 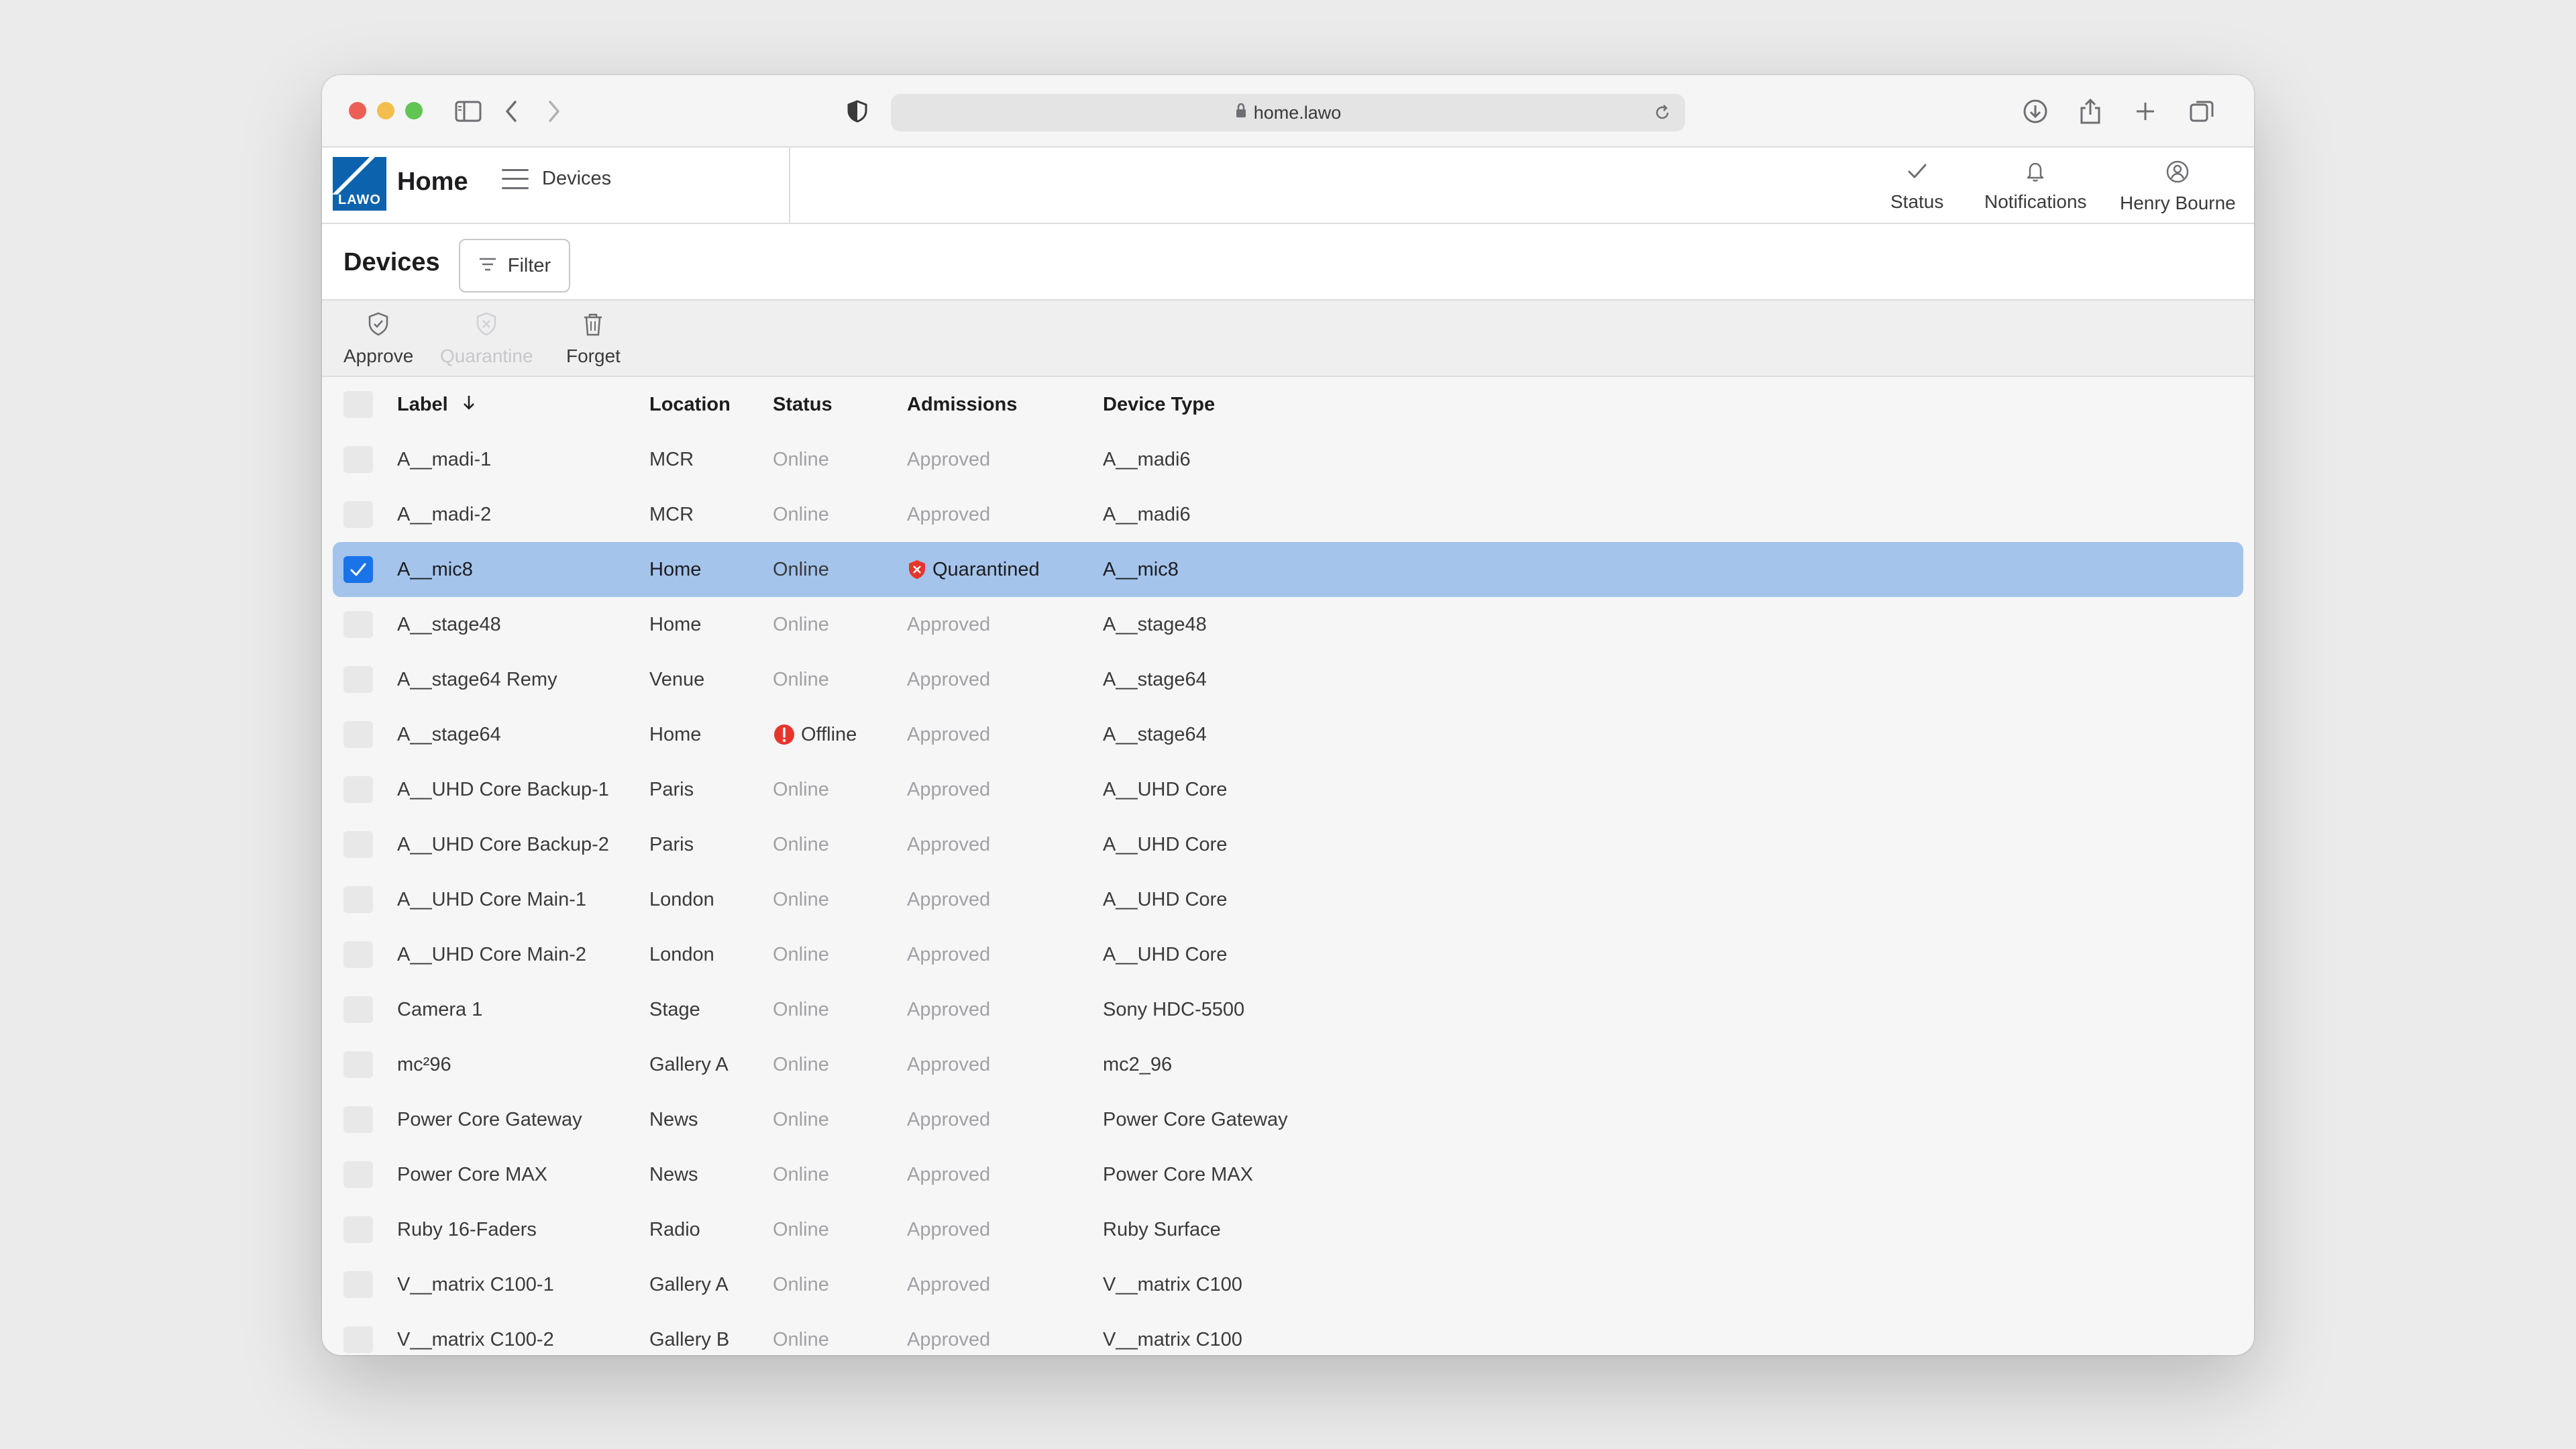 I want to click on filter-icon, so click(x=487, y=266).